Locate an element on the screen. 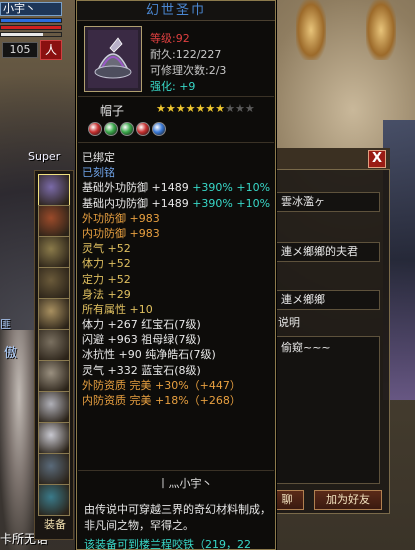 This screenshot has height=550, width=415. attribute-line: 体力 +267 红宝石(7级) is located at coordinates (177, 324).